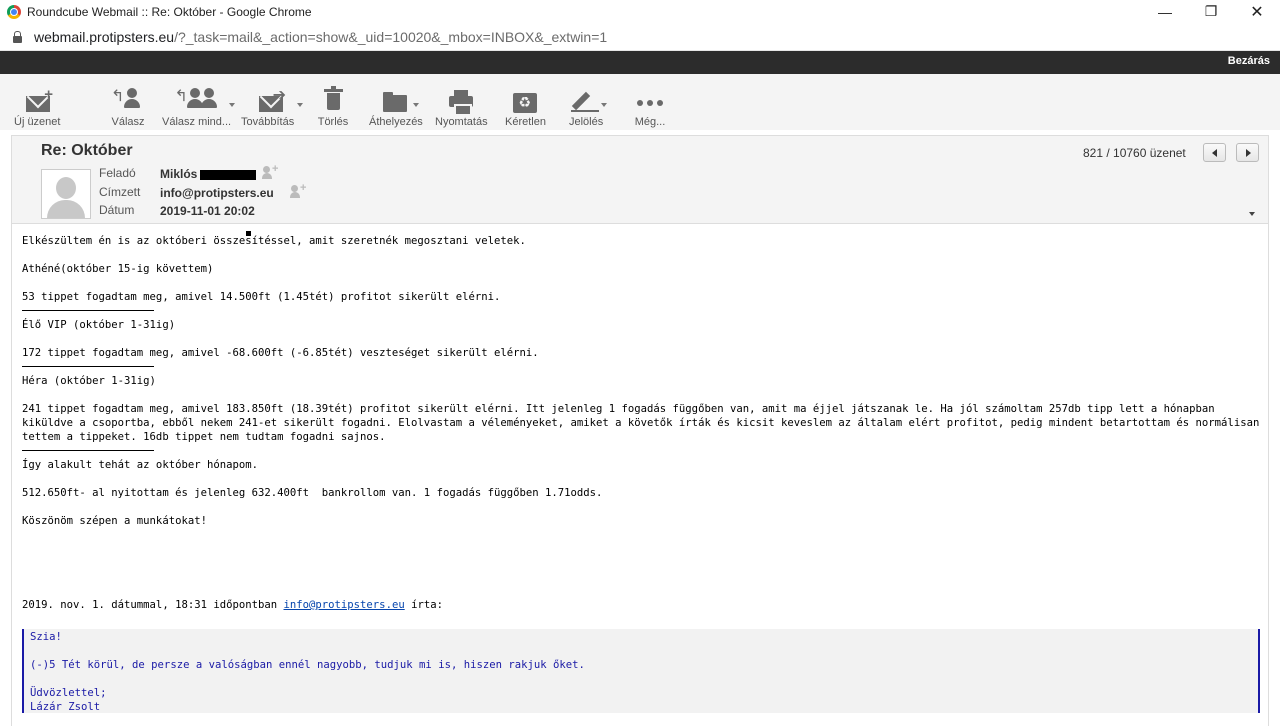 Image resolution: width=1280 pixels, height=726 pixels. What do you see at coordinates (399, 100) in the screenshot?
I see `folder-move-icon` at bounding box center [399, 100].